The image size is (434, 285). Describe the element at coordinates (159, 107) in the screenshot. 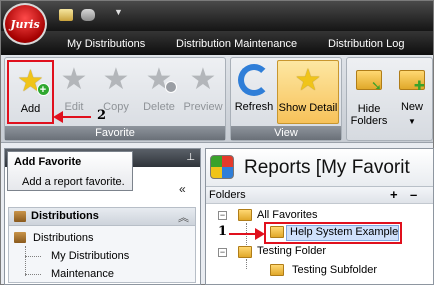

I see `delete-button-label: Delete` at that location.